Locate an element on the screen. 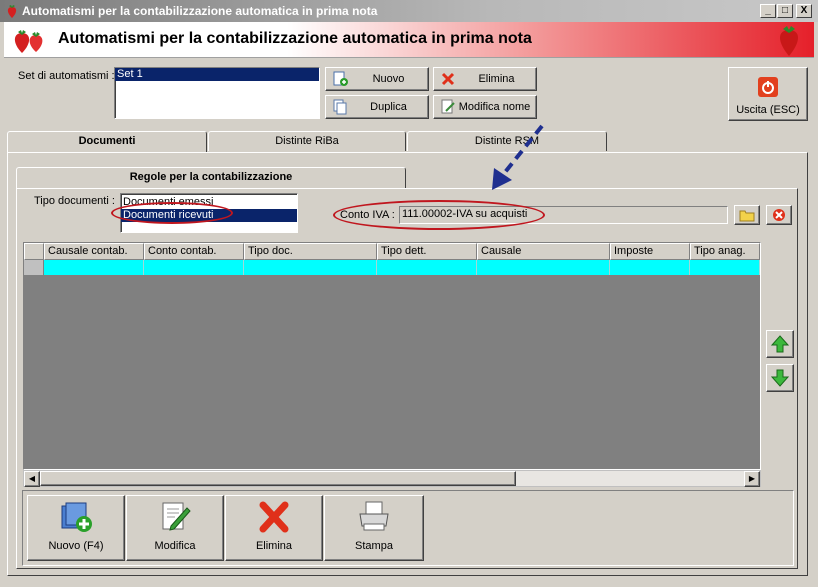 The height and width of the screenshot is (587, 818). column-header: Tipo anag. is located at coordinates (725, 251).